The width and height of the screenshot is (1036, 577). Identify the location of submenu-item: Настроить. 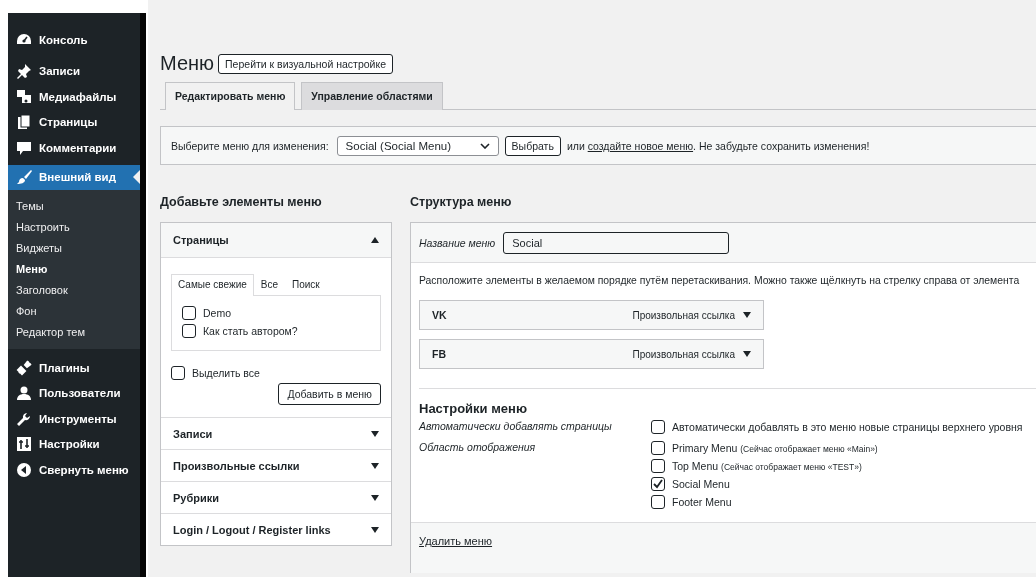
(74, 227).